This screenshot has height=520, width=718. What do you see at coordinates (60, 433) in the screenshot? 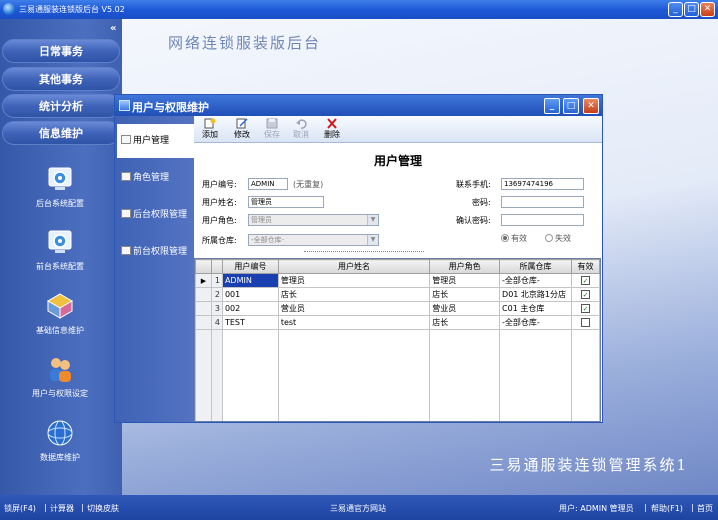
I see `globe-icon` at bounding box center [60, 433].